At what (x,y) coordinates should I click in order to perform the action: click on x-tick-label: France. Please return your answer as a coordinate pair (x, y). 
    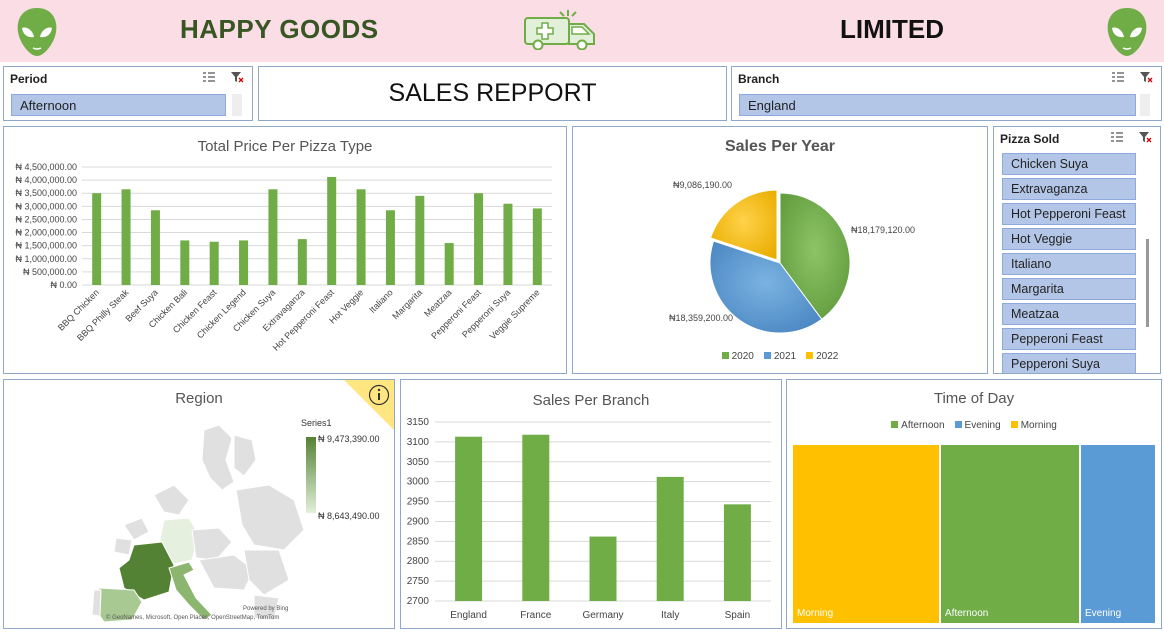
    Looking at the image, I should click on (536, 615).